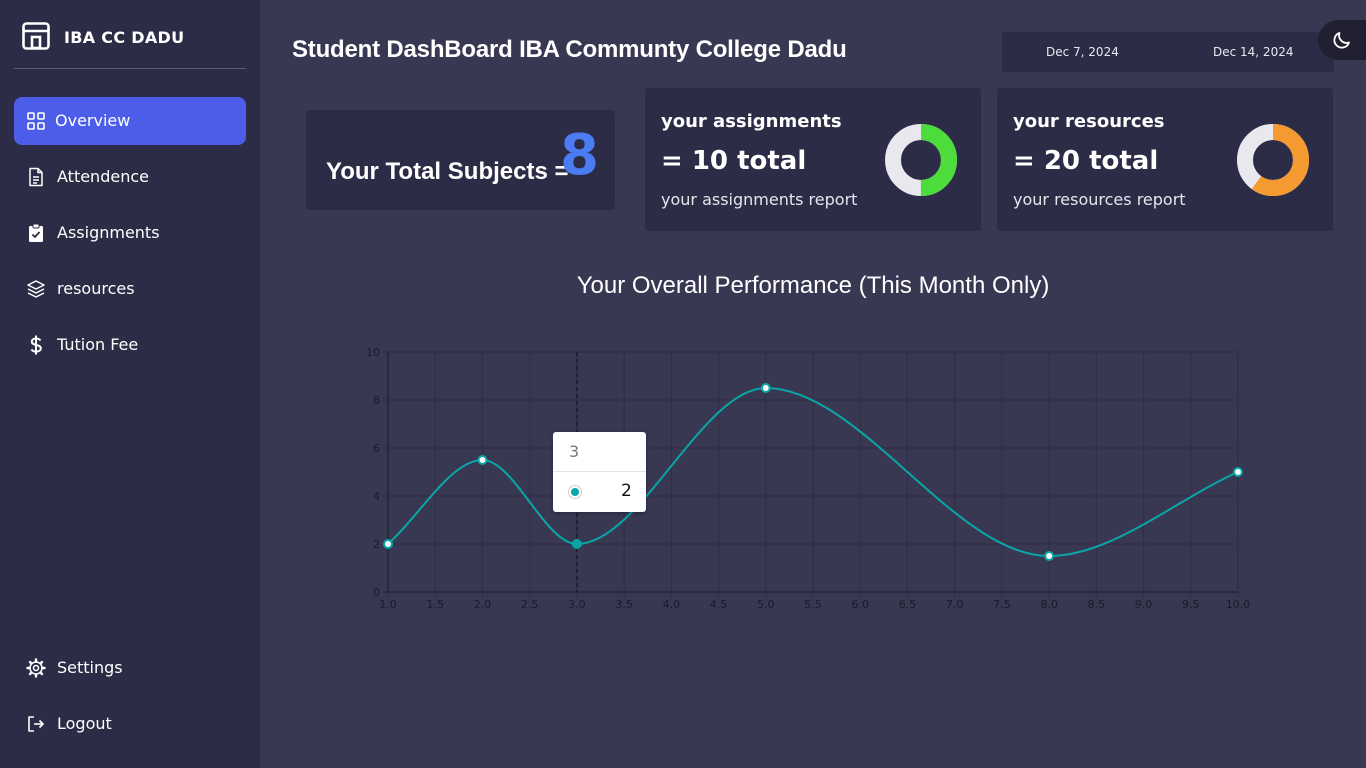 Image resolution: width=1366 pixels, height=768 pixels. Describe the element at coordinates (103, 176) in the screenshot. I see `sidebar-item-label: Attendence` at that location.